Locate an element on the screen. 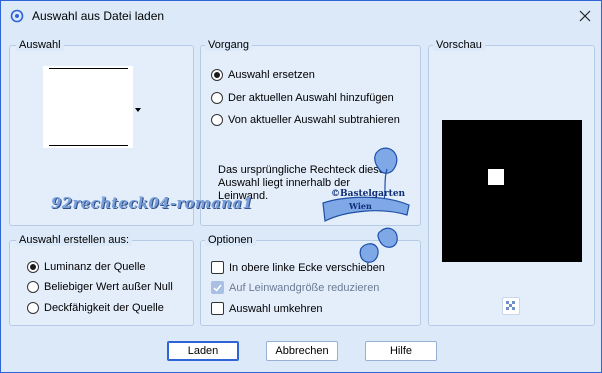 The height and width of the screenshot is (373, 602). close-button is located at coordinates (585, 17).